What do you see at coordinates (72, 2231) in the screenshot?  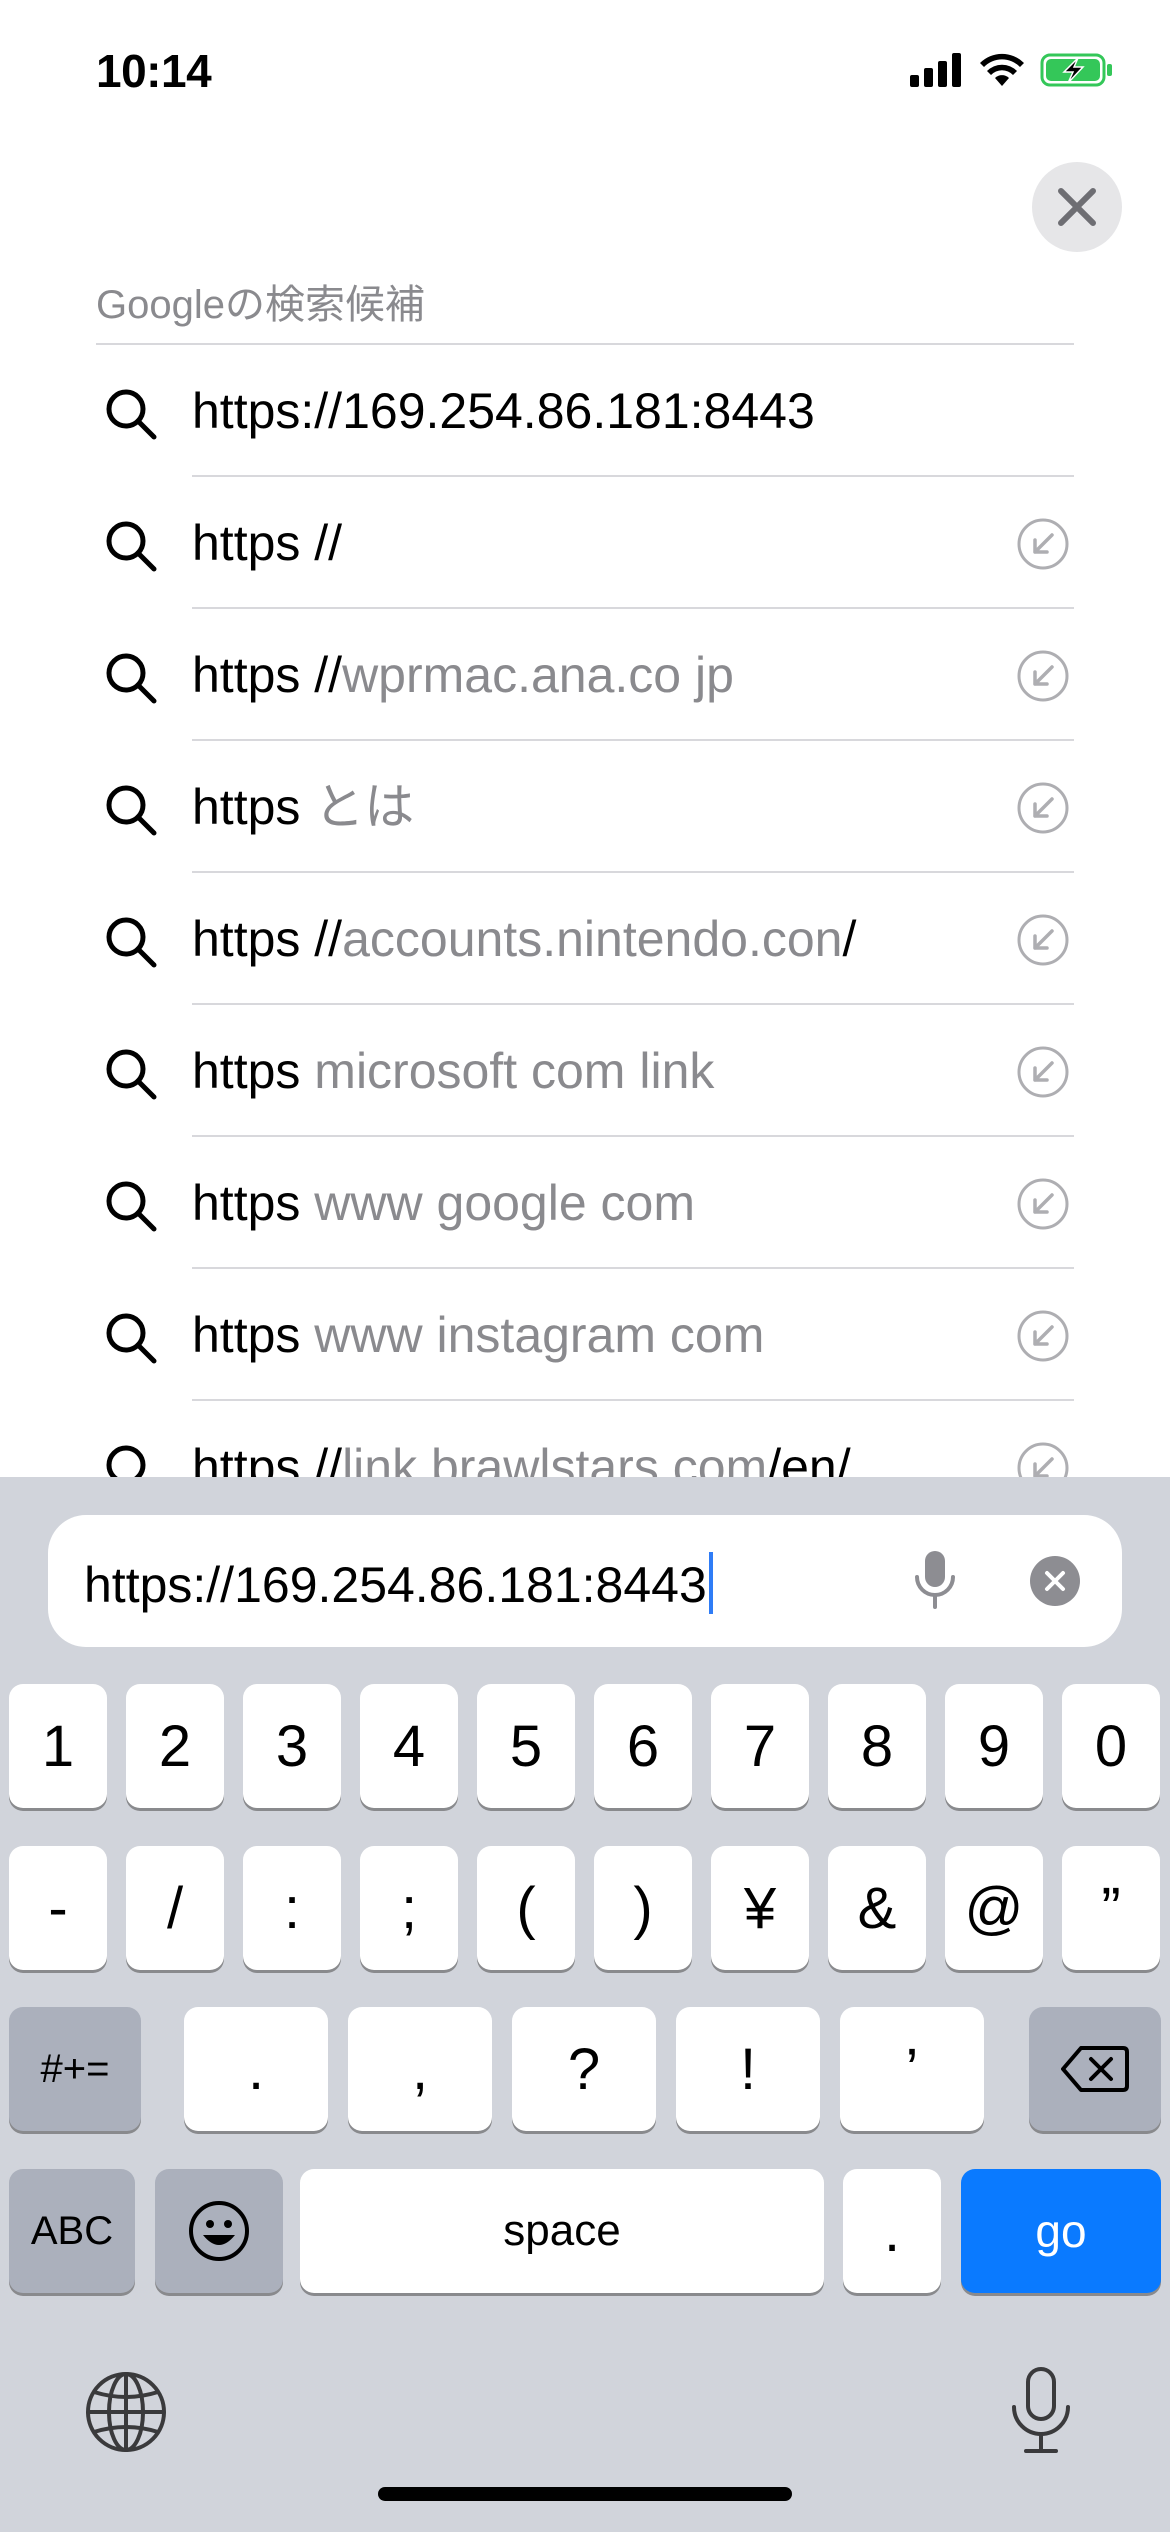 I see `abc-key: ABC` at bounding box center [72, 2231].